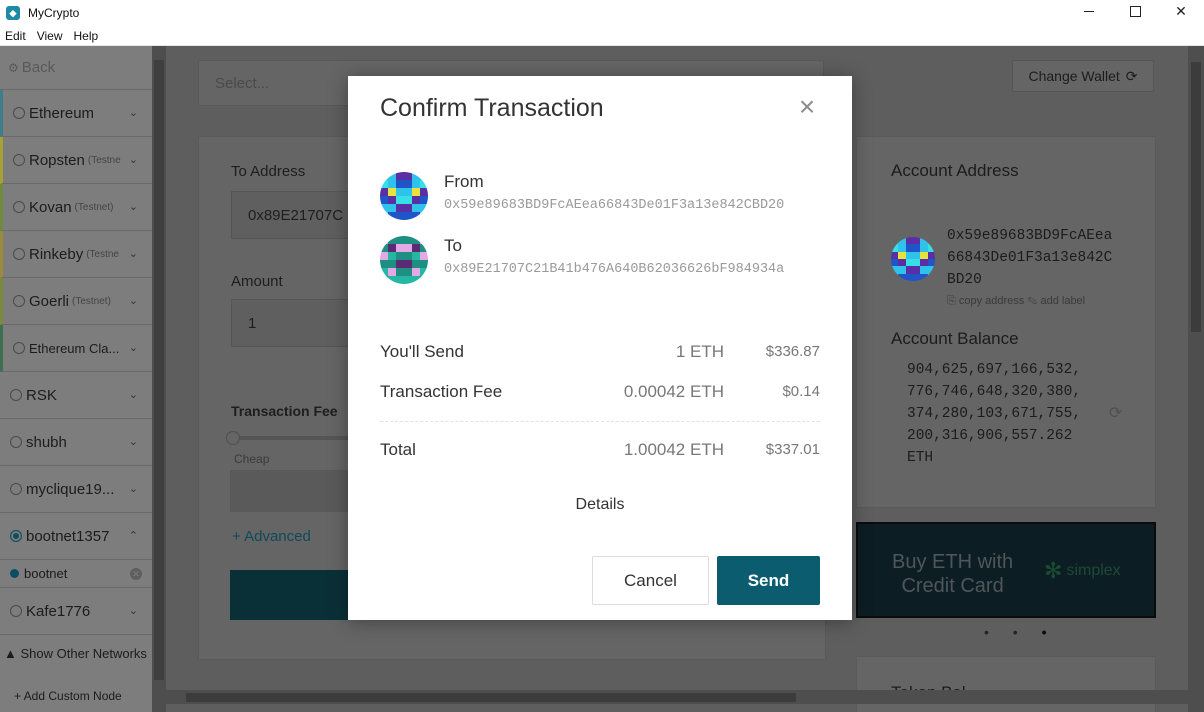 This screenshot has width=1204, height=712. Describe the element at coordinates (673, 391) in the screenshot. I see `fee-value: 0.00042 ETH` at that location.